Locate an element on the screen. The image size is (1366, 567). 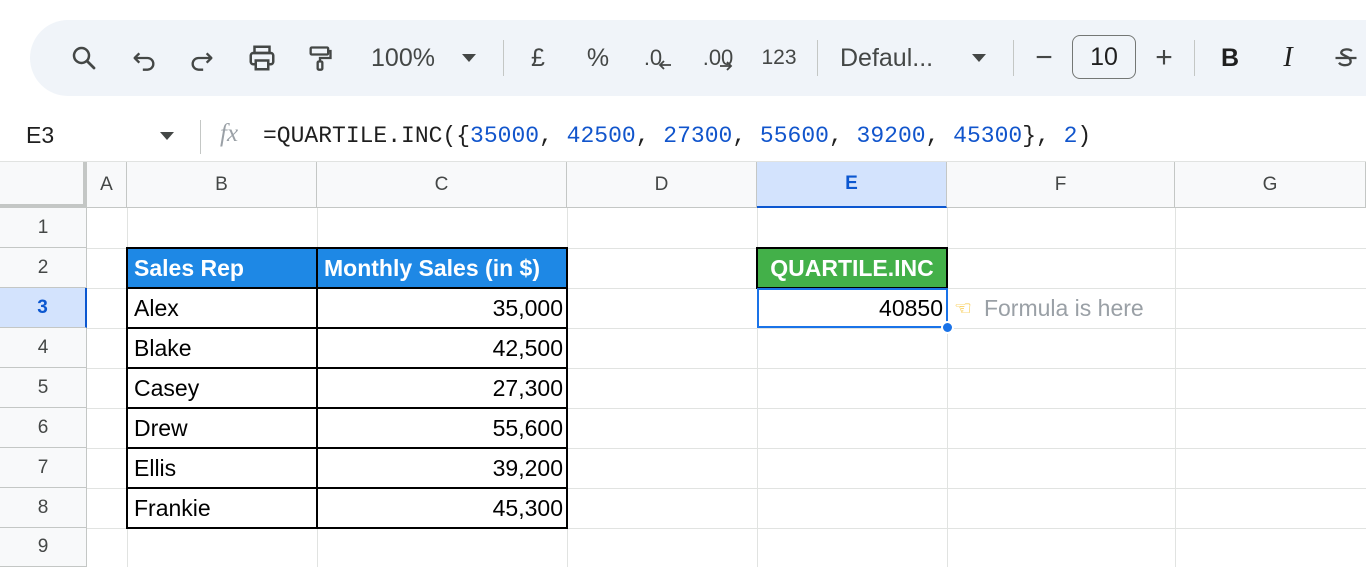
table-cell-rep: Frankie is located at coordinates (222, 508).